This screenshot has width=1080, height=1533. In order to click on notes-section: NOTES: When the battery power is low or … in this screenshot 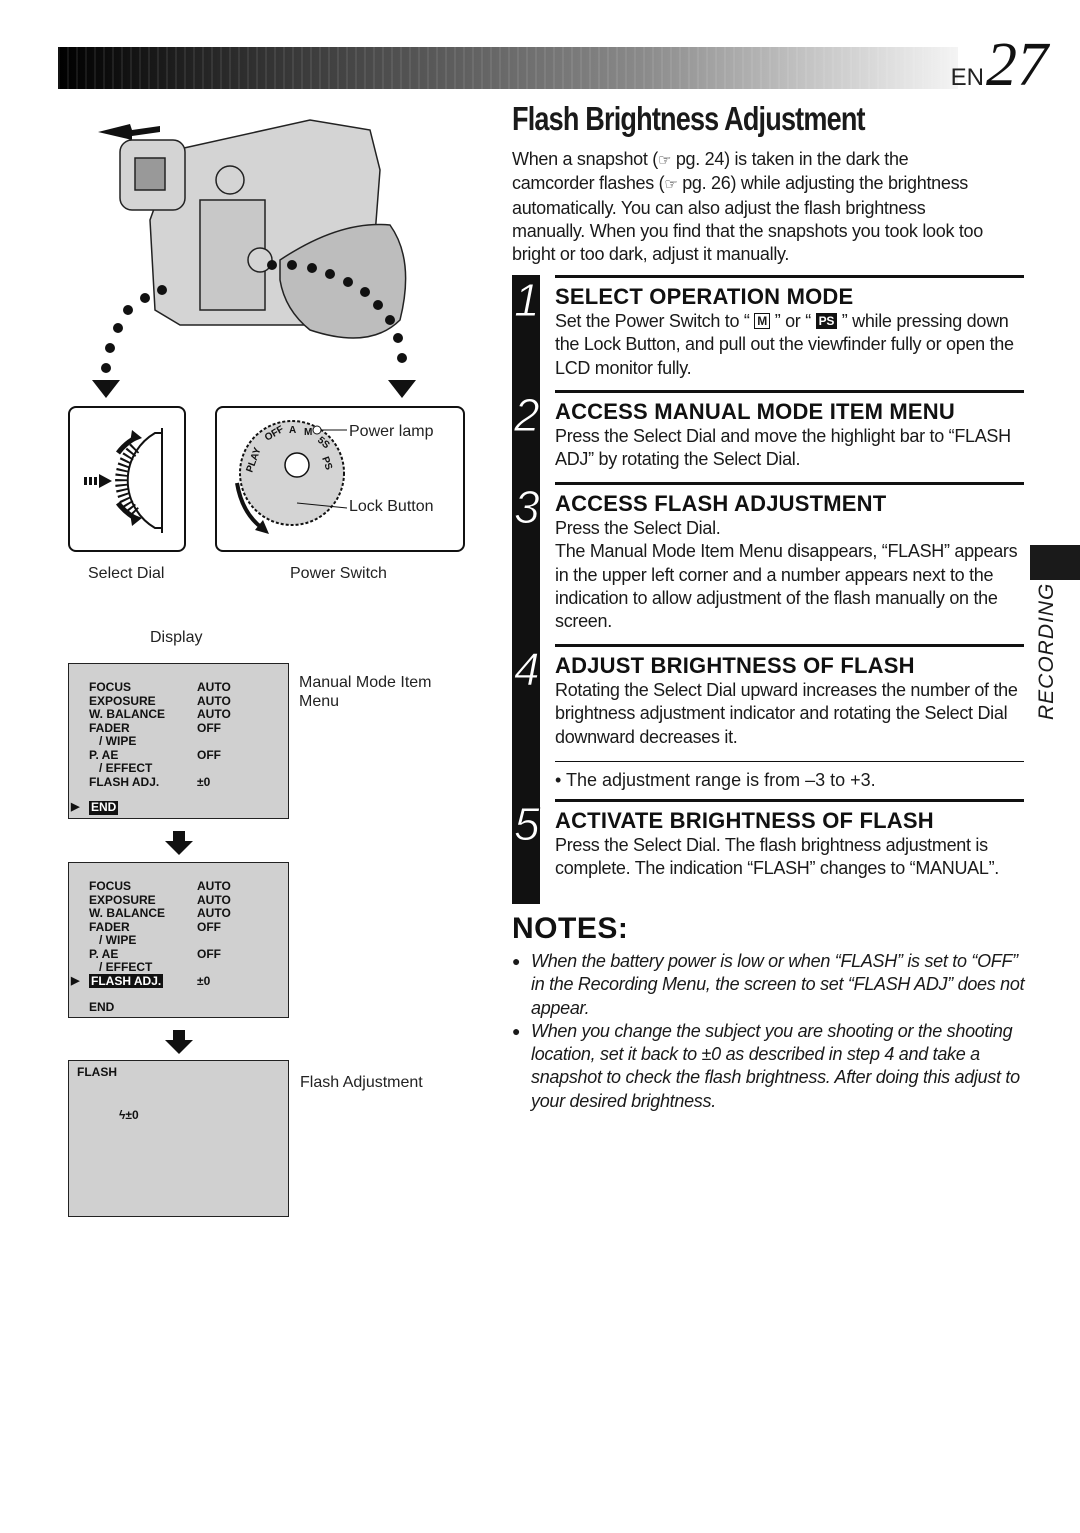, I will do `click(769, 1012)`.